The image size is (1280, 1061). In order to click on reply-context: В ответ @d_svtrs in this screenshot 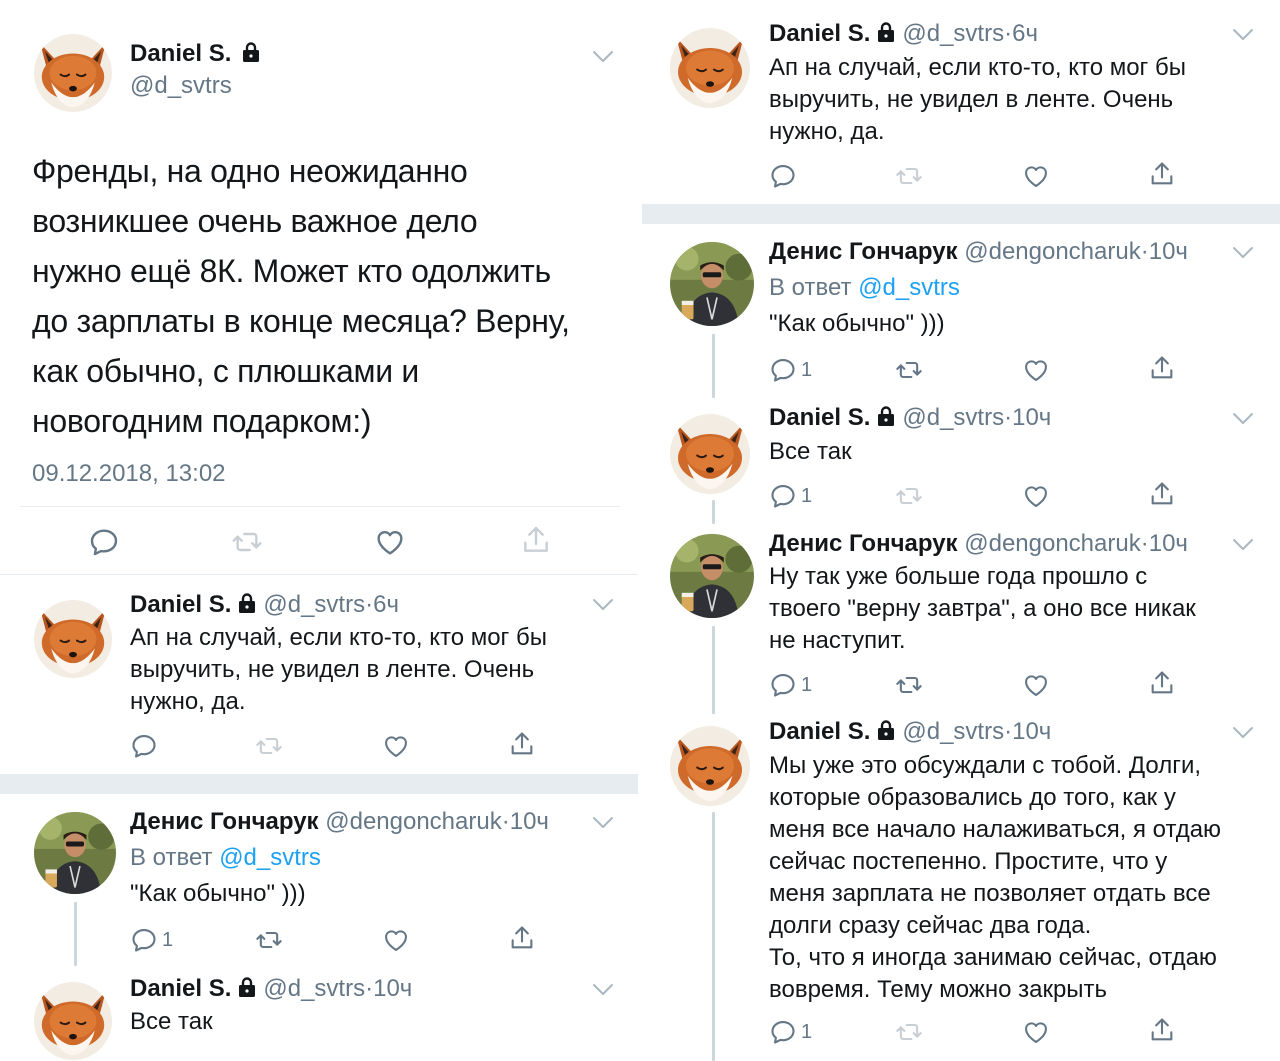, I will do `click(225, 858)`.